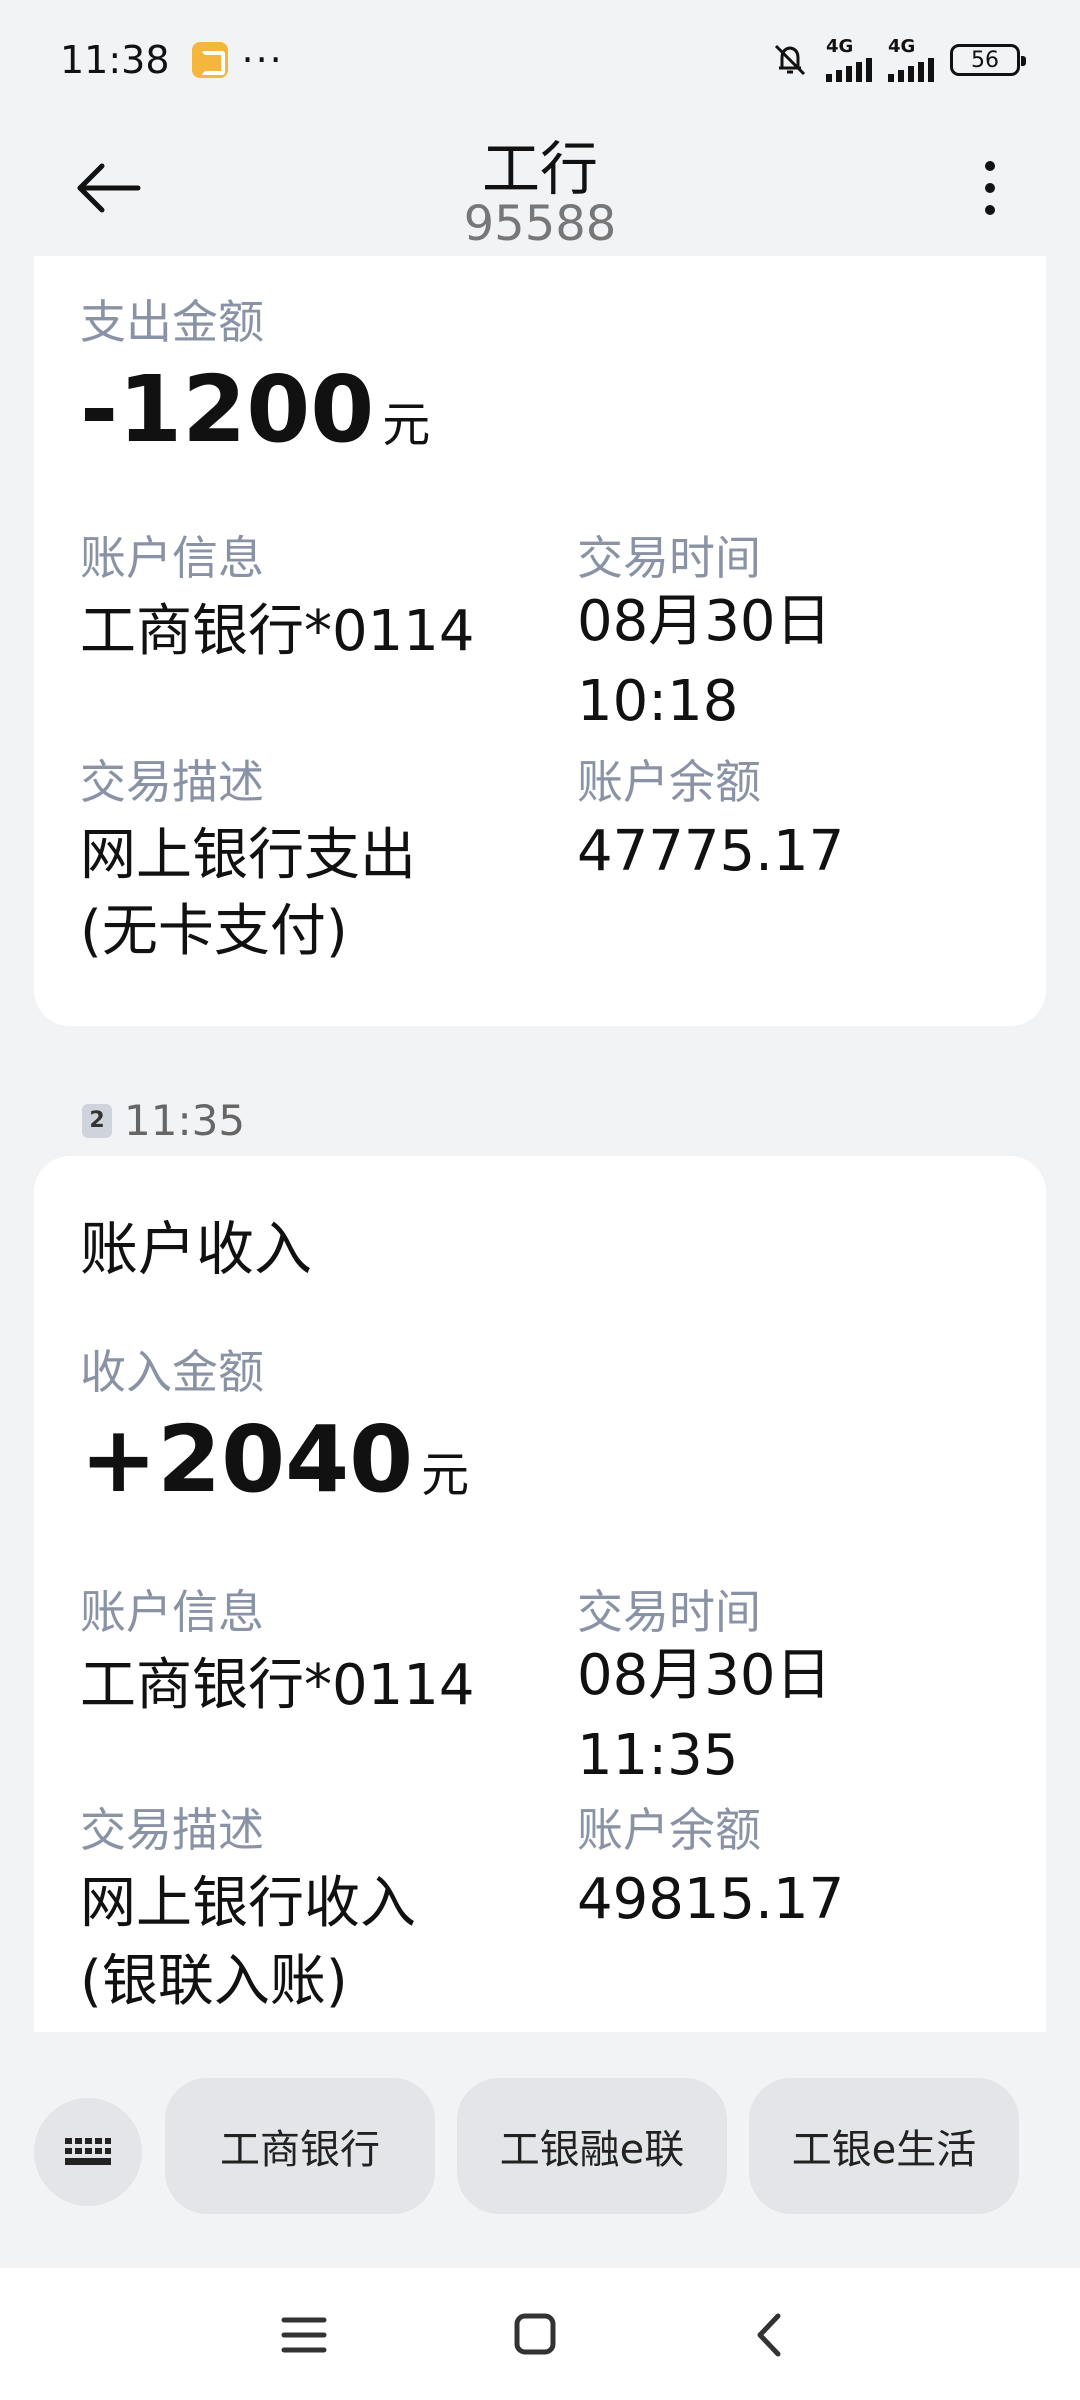  I want to click on balance-value: 47775.17, so click(711, 851).